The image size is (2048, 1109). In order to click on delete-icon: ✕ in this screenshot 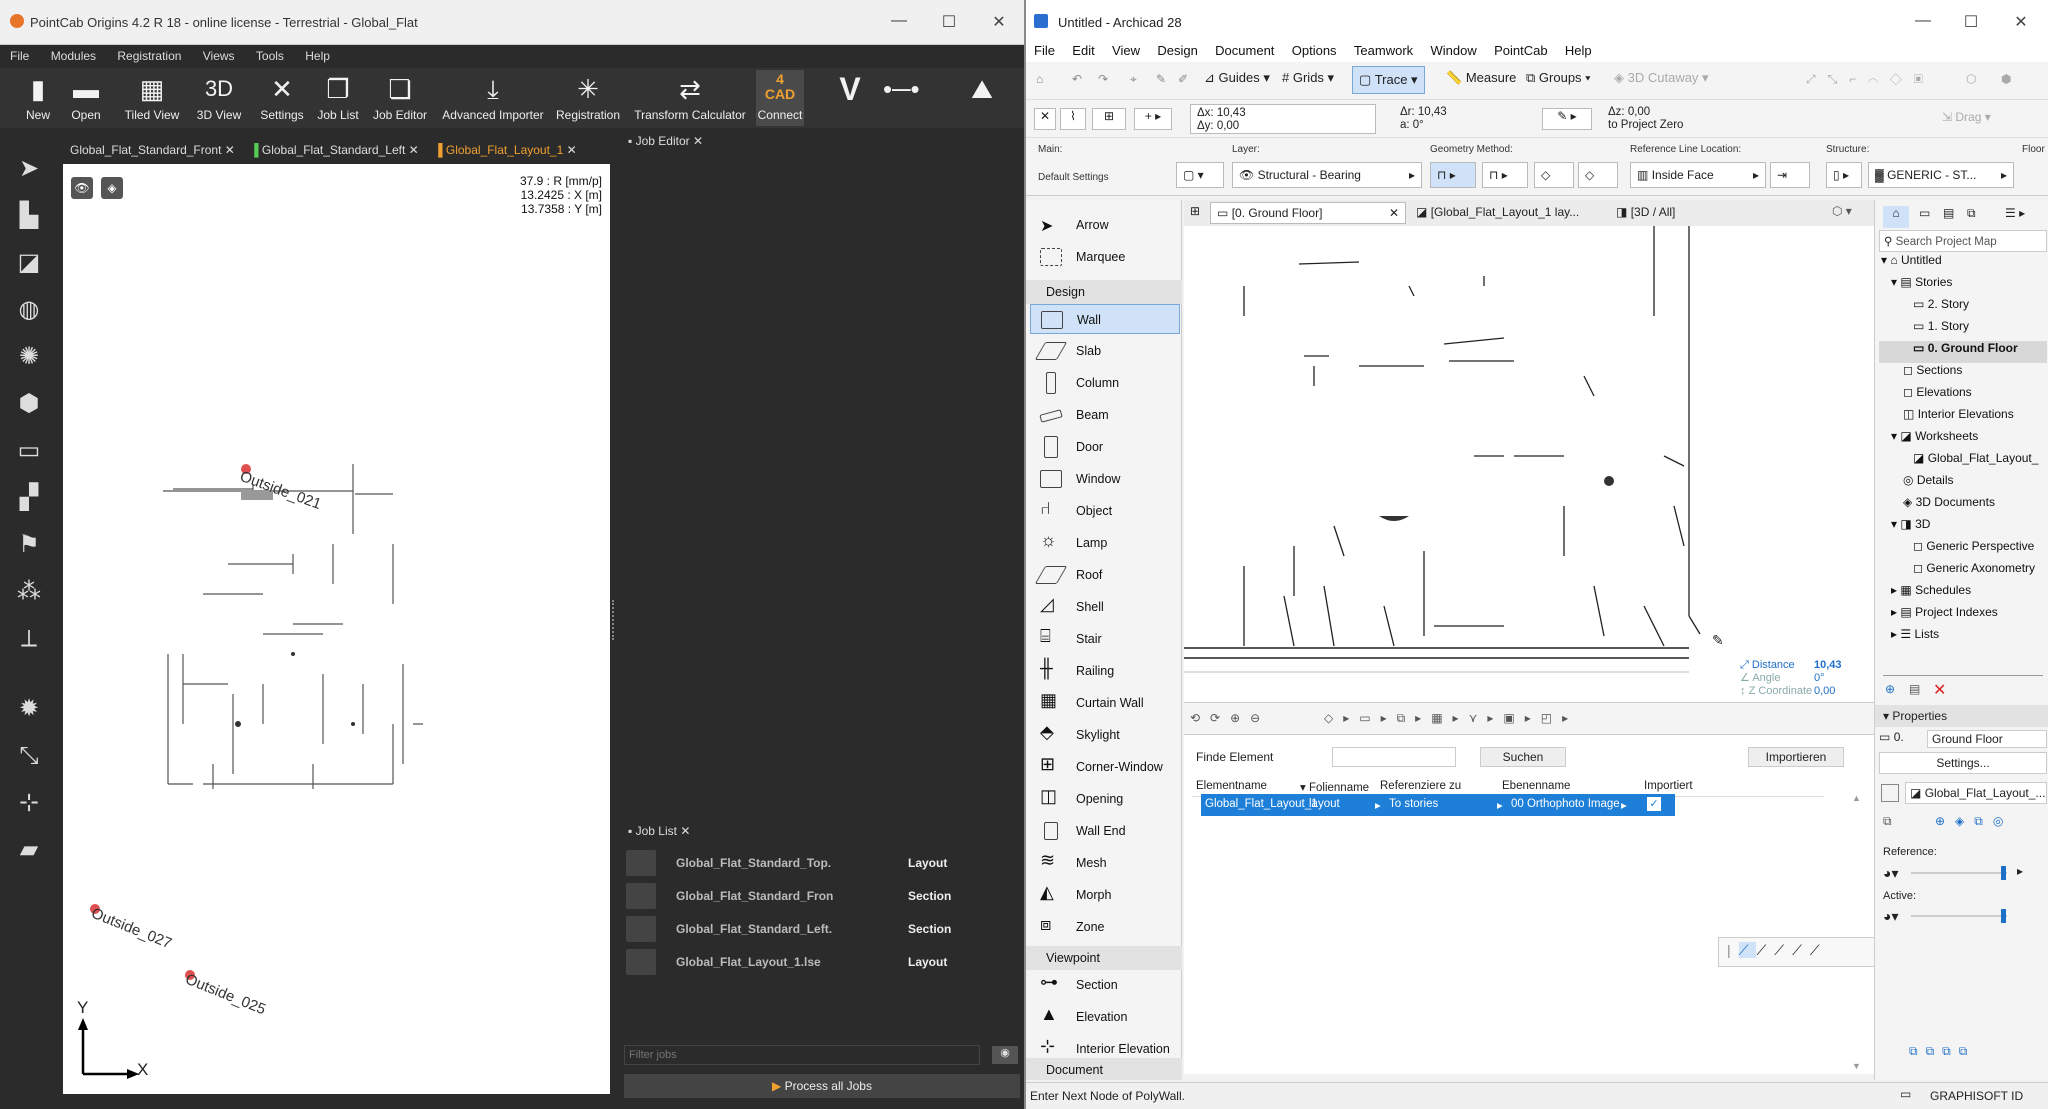, I will do `click(1939, 690)`.